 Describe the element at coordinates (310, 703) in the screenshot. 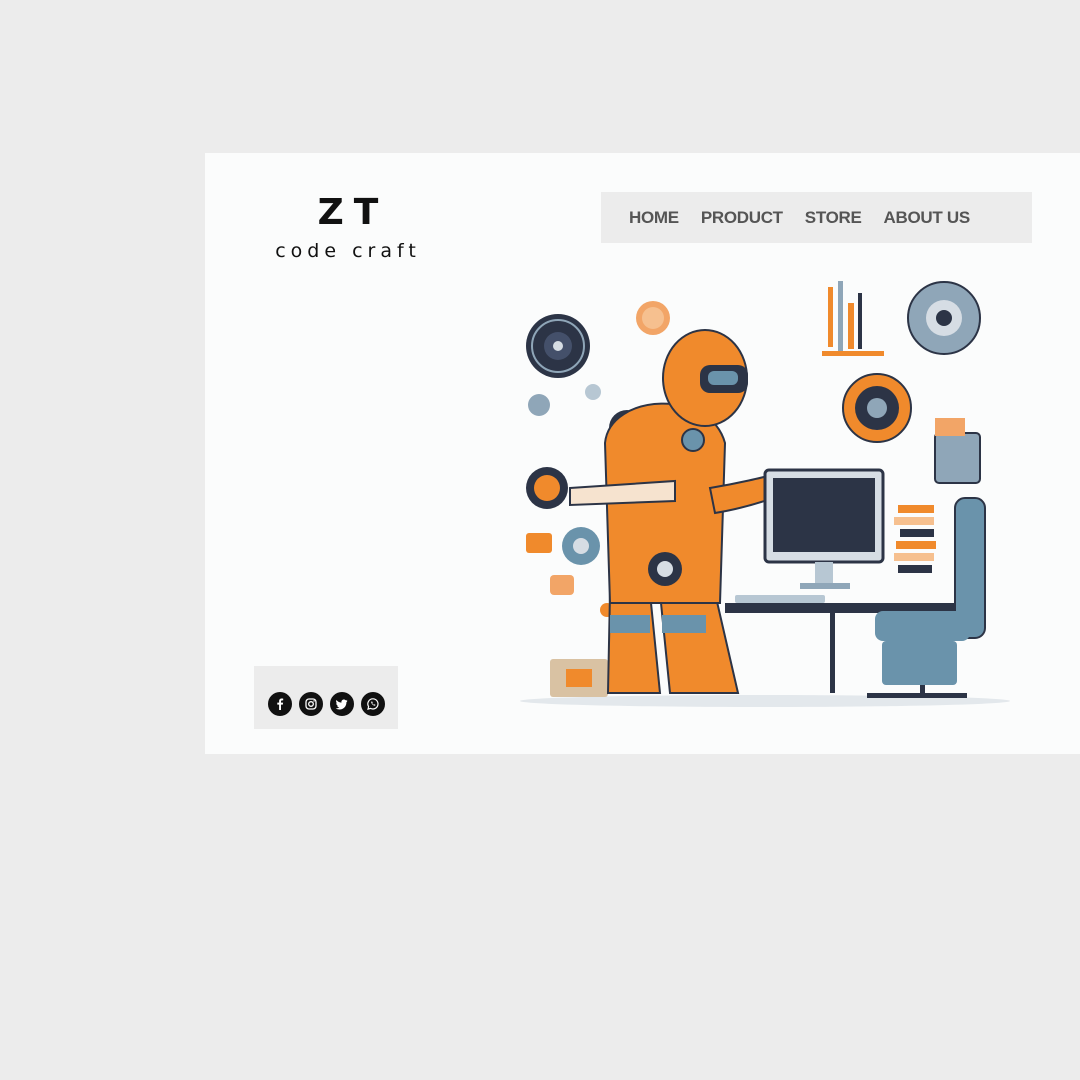

I see `instagram-icon` at that location.